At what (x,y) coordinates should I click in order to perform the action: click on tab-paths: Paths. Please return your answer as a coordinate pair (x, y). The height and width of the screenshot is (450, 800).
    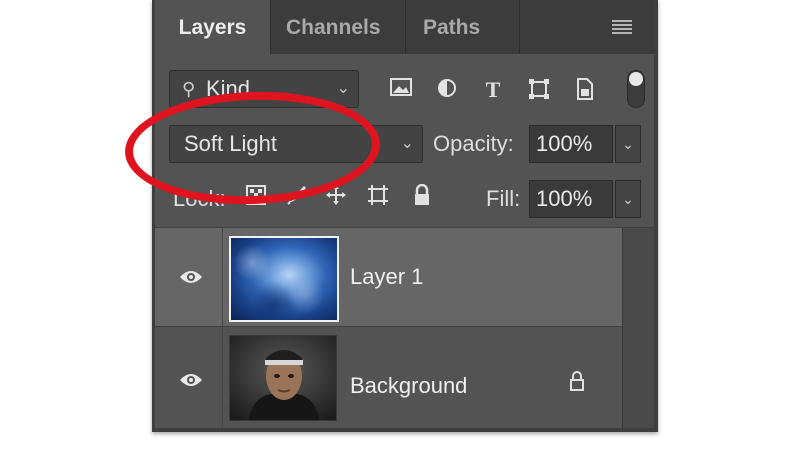
    Looking at the image, I should click on (451, 27).